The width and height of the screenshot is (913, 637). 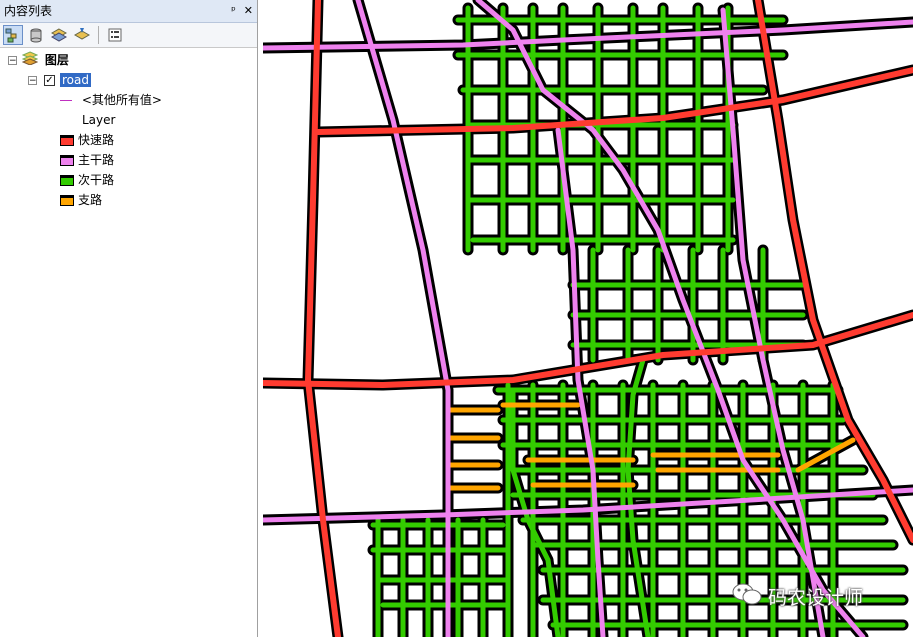 I want to click on legend-row-arterial: 主干路, so click(x=96, y=160).